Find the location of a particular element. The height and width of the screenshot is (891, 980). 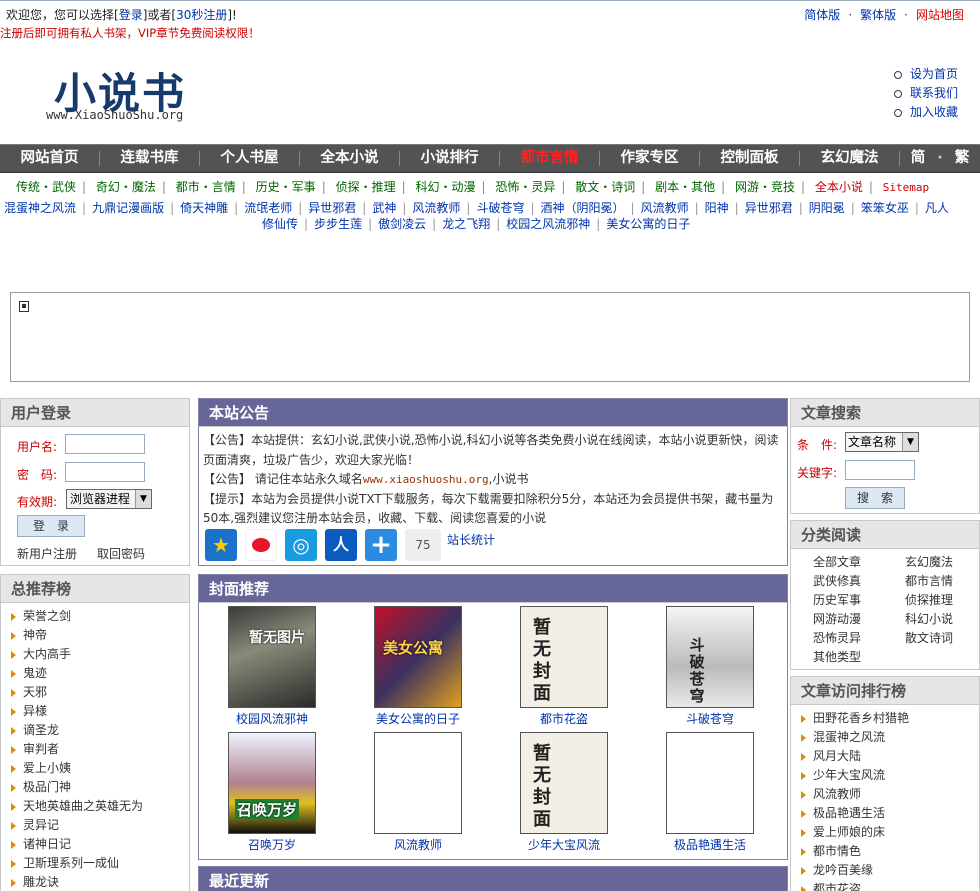

cat-poetry: 散文・诗词 is located at coordinates (605, 187).